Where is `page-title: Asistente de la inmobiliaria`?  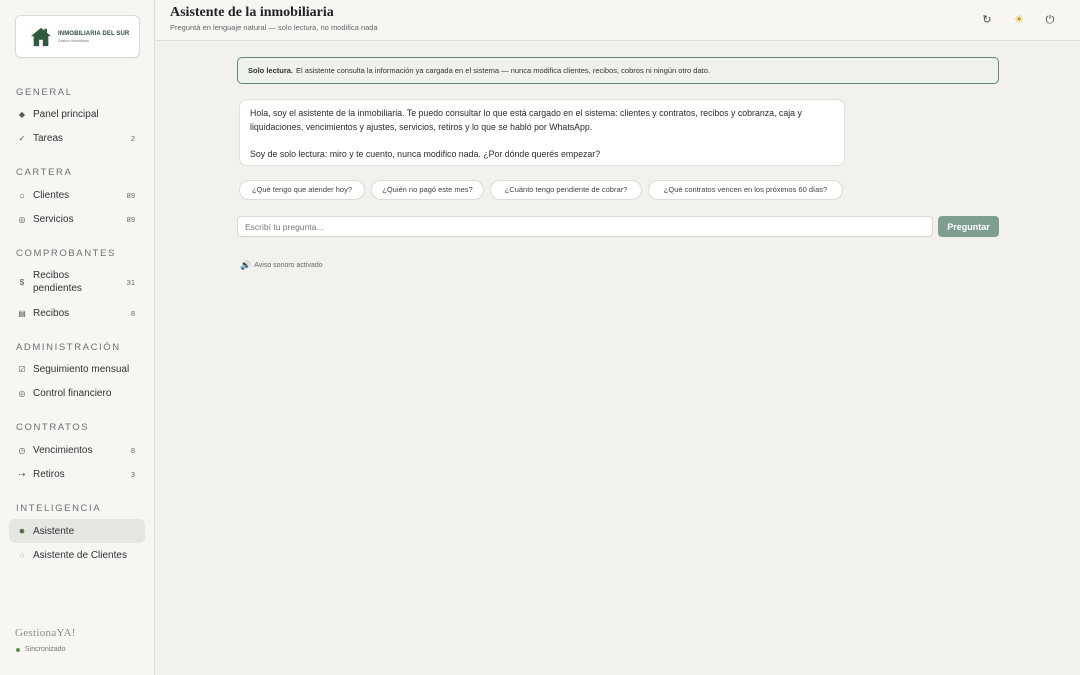 page-title: Asistente de la inmobiliaria is located at coordinates (252, 12).